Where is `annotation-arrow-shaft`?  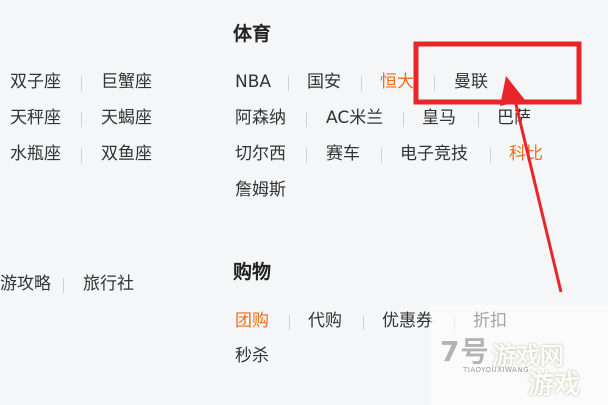
annotation-arrow-shaft is located at coordinates (537, 192).